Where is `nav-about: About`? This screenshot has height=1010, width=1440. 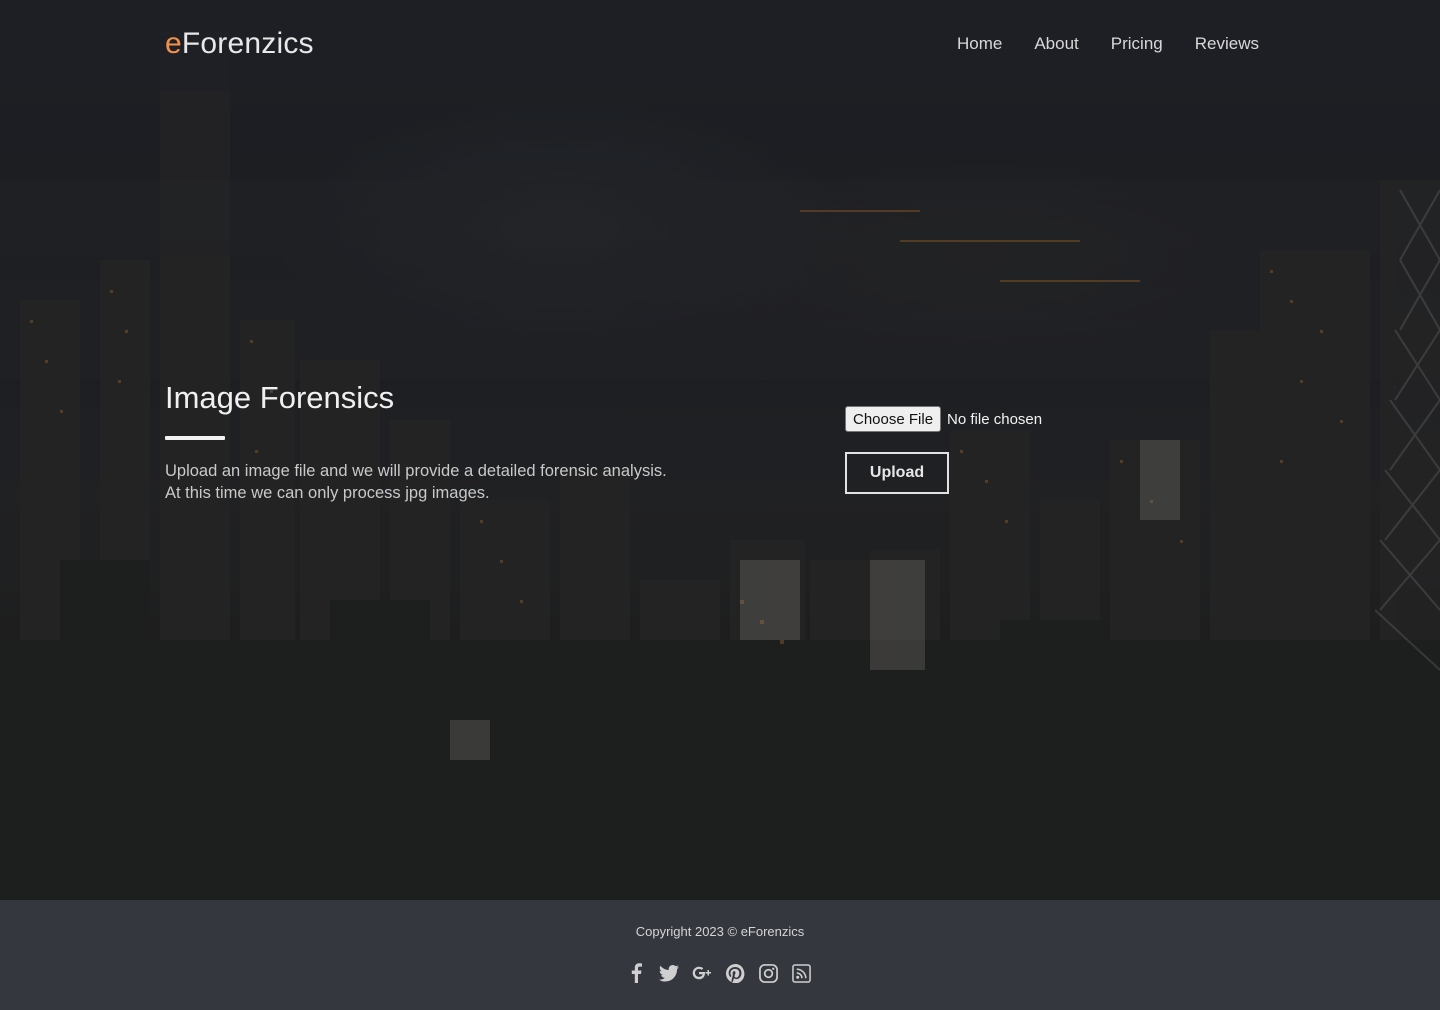 nav-about: About is located at coordinates (1056, 44).